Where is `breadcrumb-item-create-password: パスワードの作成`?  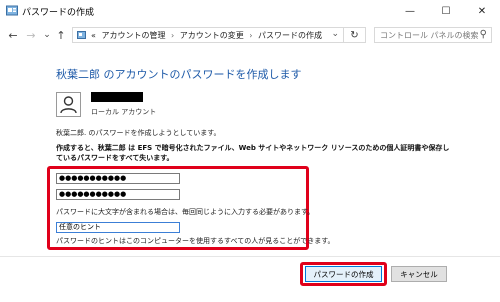
breadcrumb-item-create-password: パスワードの作成 is located at coordinates (290, 35).